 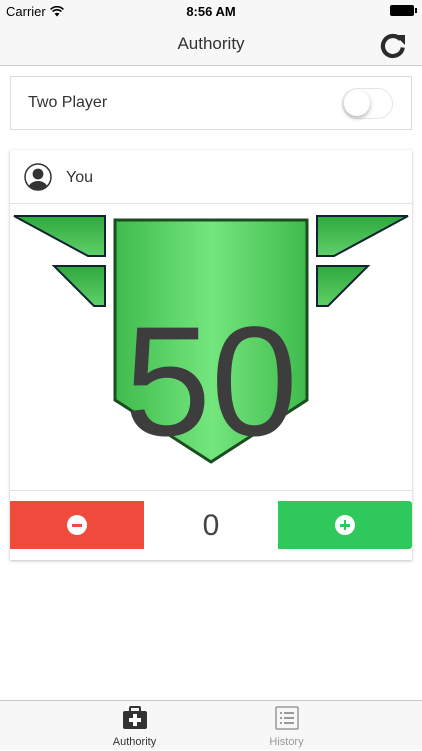 I want to click on status-bar: Carrier 8:56 AM, so click(x=211, y=11).